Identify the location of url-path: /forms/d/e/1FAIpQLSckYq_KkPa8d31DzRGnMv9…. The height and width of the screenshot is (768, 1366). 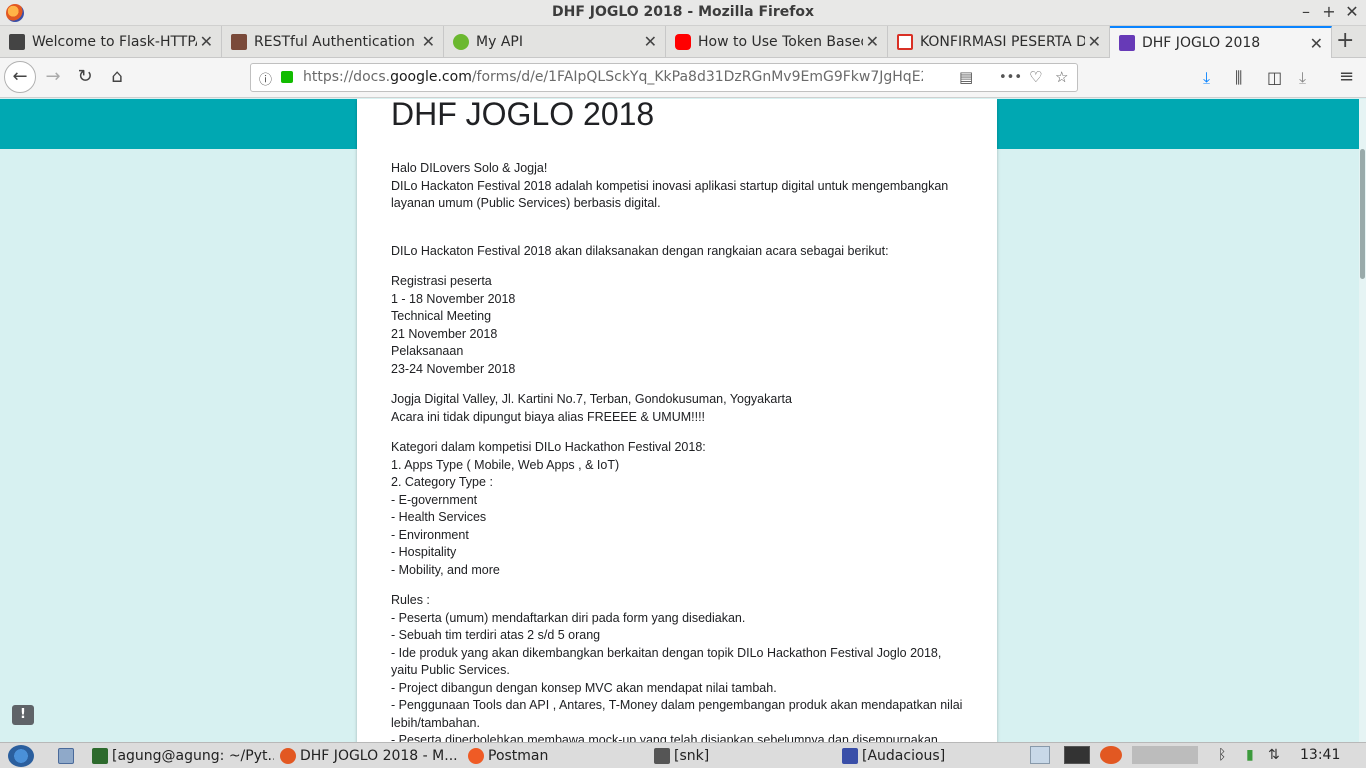
(697, 77).